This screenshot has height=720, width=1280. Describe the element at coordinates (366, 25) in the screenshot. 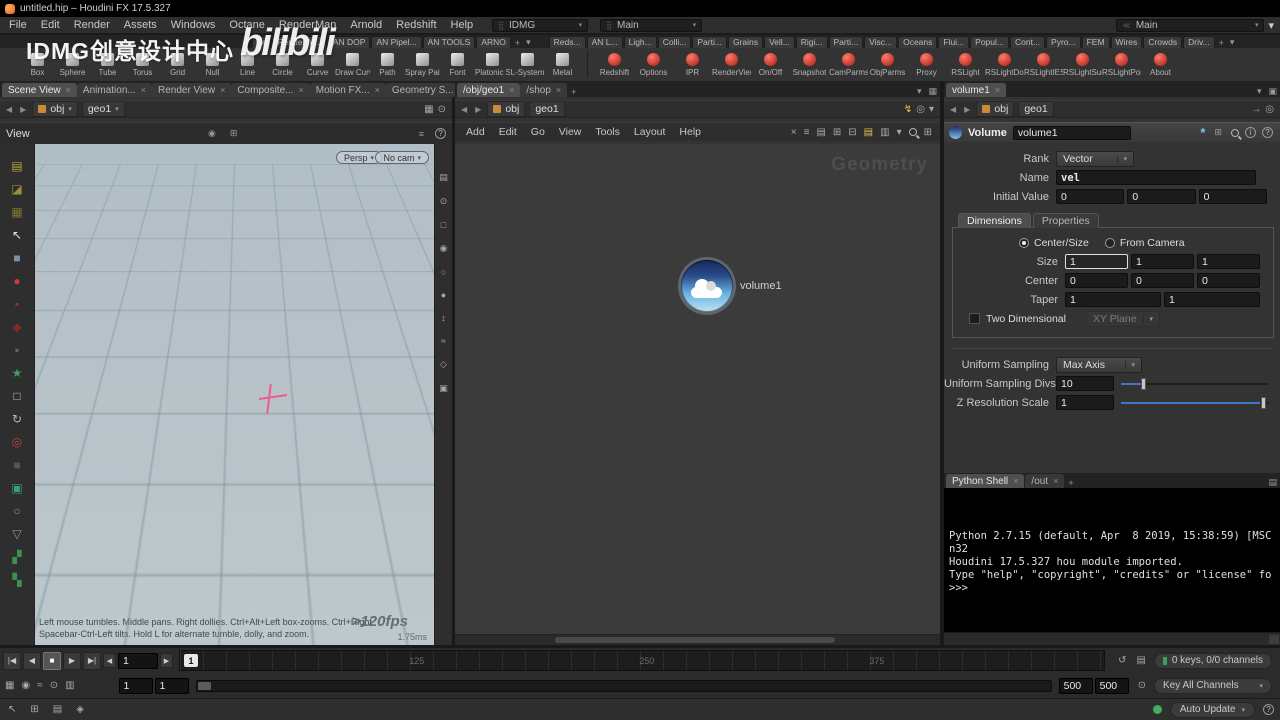

I see `menu-item: Arnold` at that location.